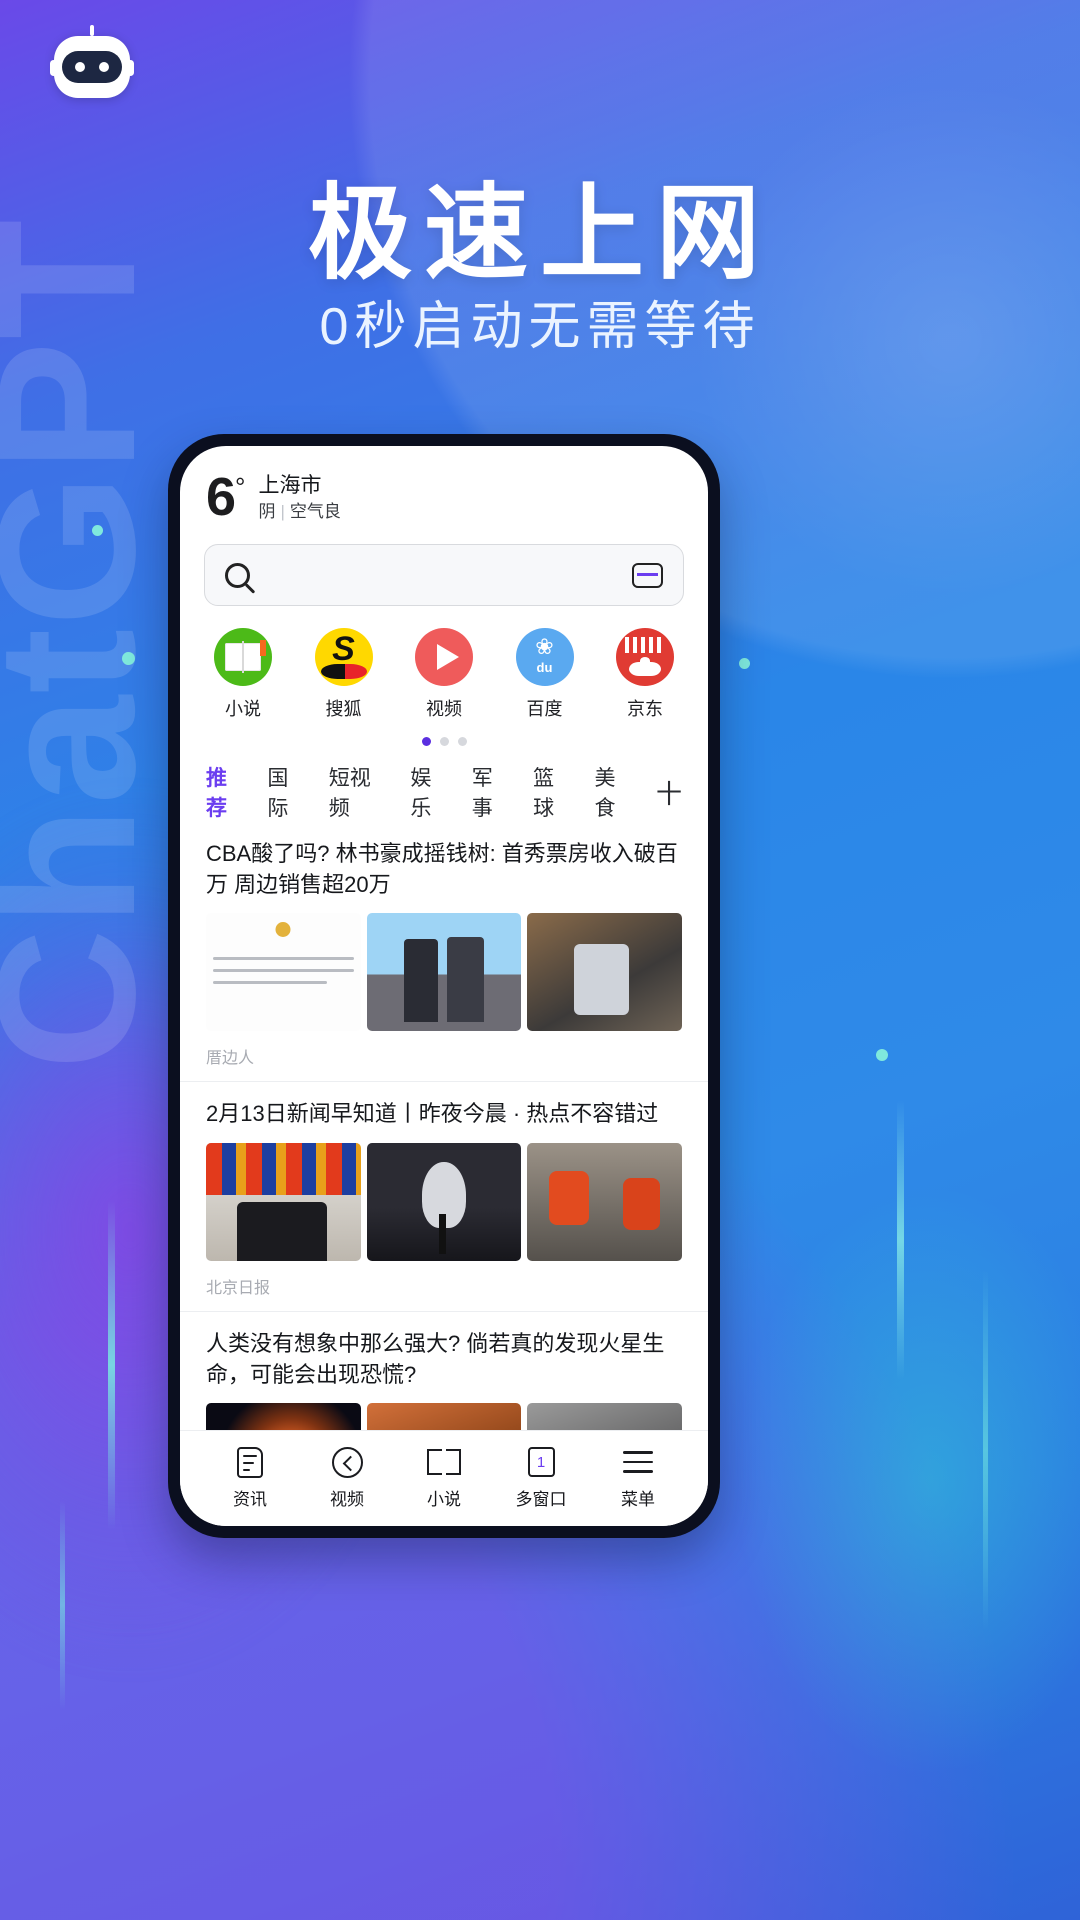 The image size is (1080, 1920). What do you see at coordinates (544, 709) in the screenshot?
I see `app-shortcut-label: 百度` at bounding box center [544, 709].